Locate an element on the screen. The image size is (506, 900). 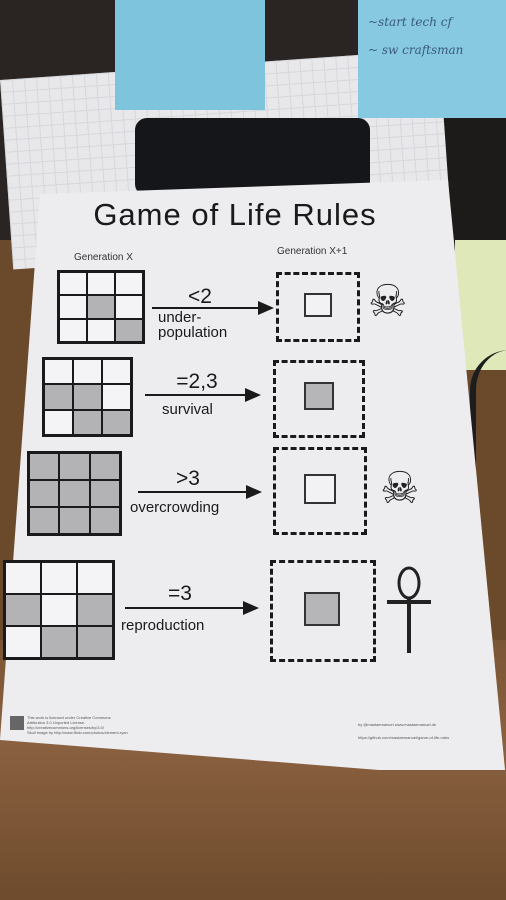
rule-4-arrow-head is located at coordinates (251, 608).